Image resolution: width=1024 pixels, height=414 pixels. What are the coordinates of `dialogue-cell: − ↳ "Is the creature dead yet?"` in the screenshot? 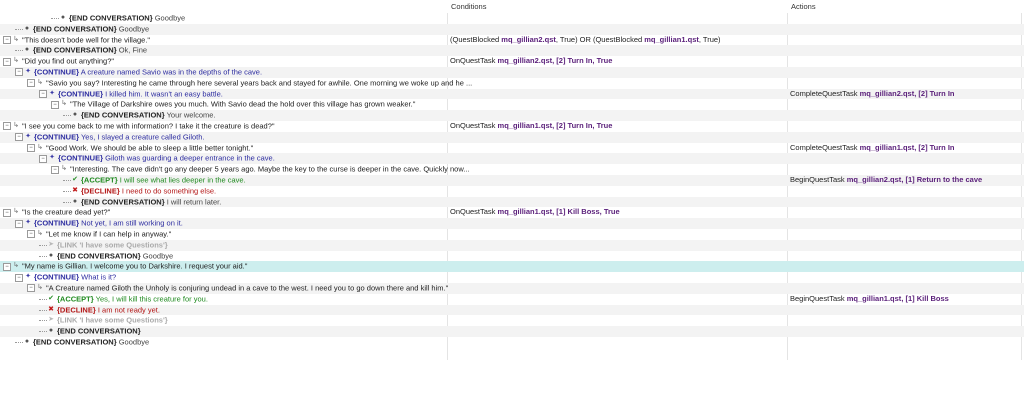 It's located at (224, 212).